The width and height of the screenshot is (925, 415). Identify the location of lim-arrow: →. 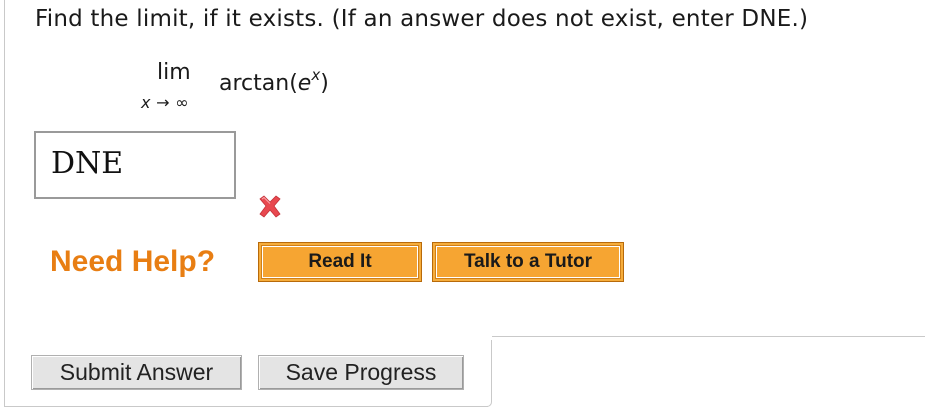
(163, 102).